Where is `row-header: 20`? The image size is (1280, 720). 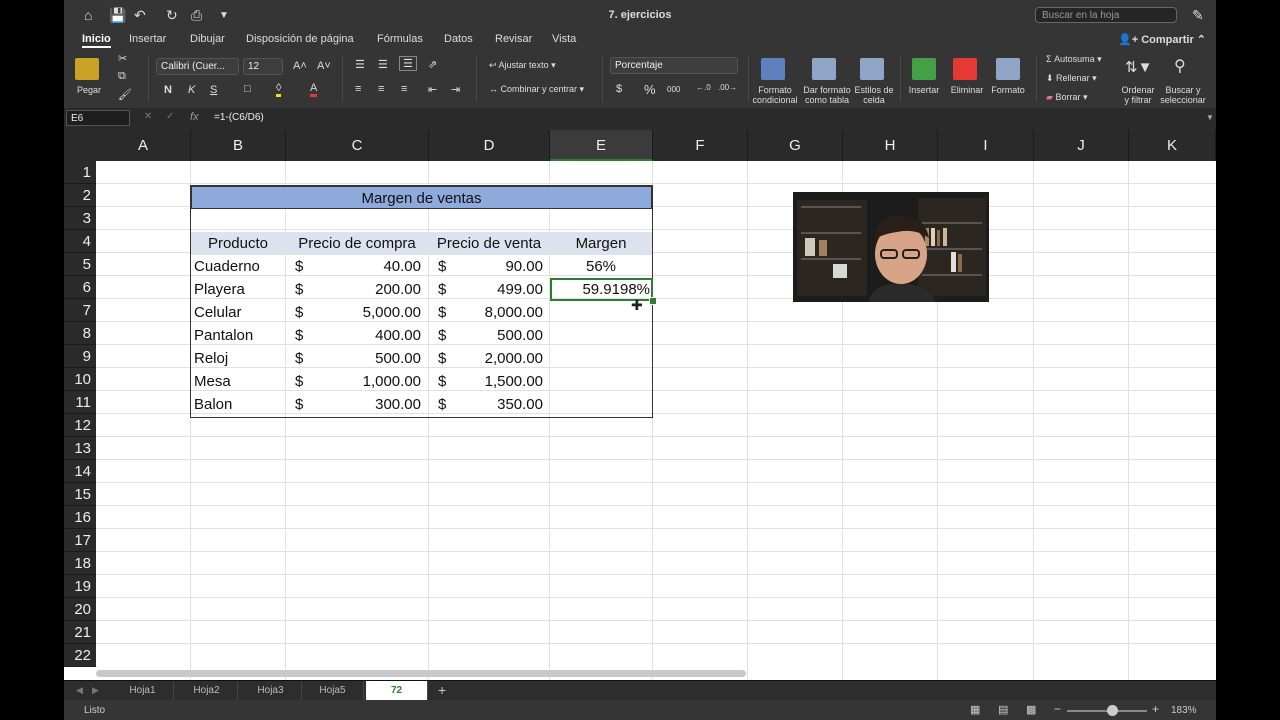
row-header: 20 is located at coordinates (80, 609).